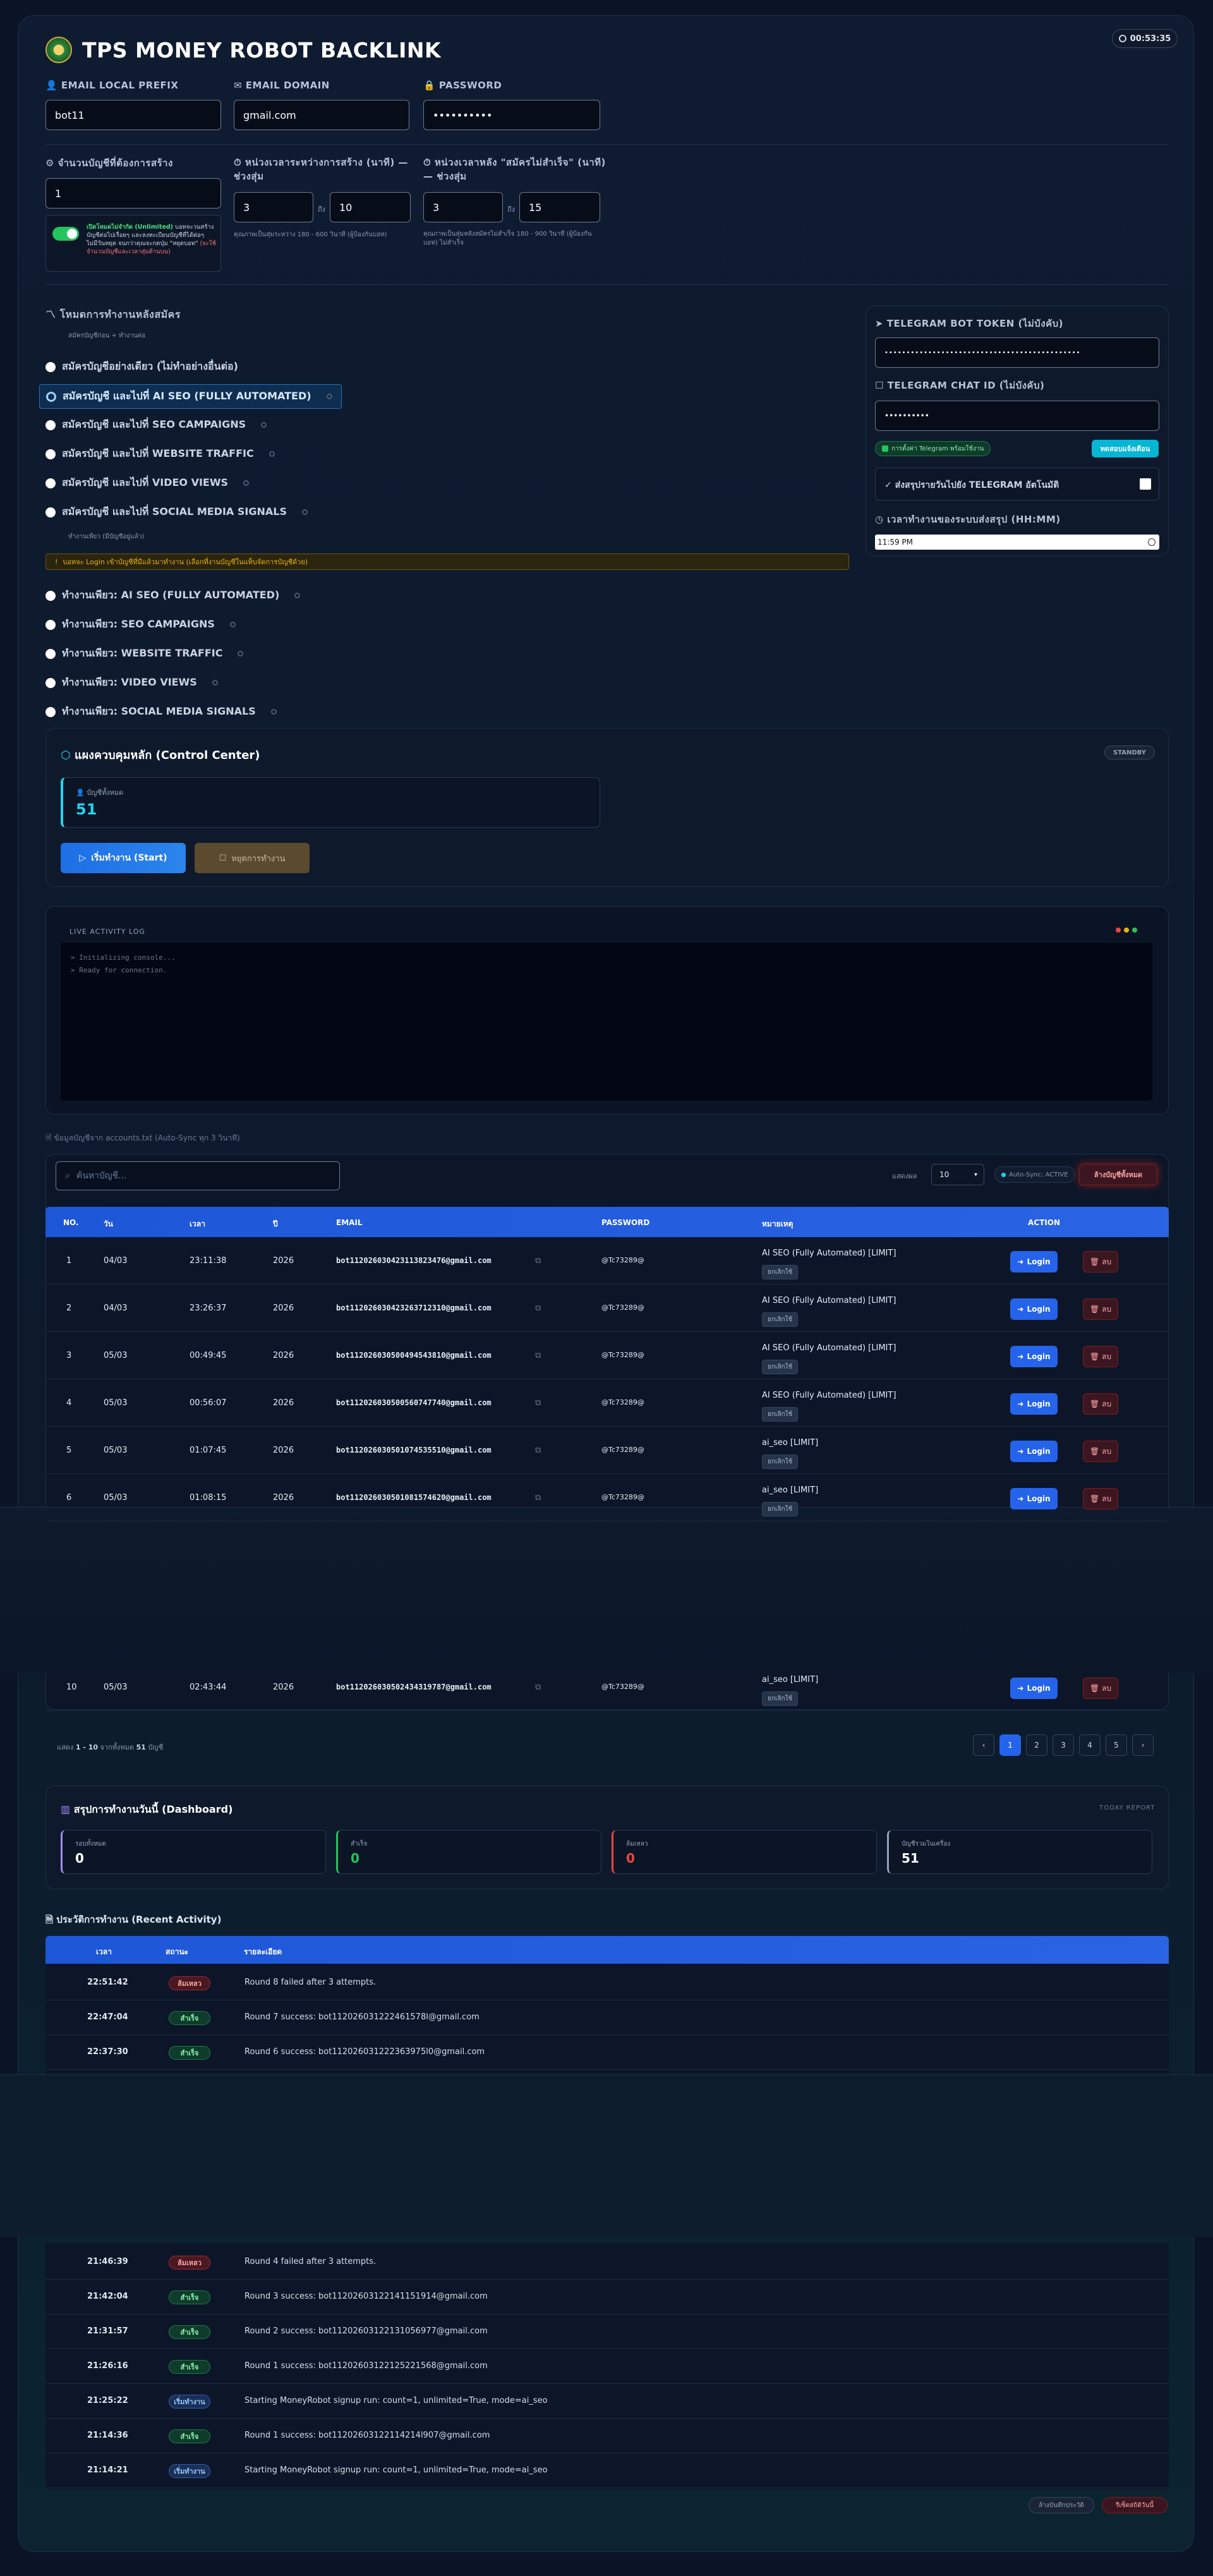 This screenshot has height=2576, width=1213. What do you see at coordinates (1145, 484) in the screenshot?
I see `daily-summary-checkbox` at bounding box center [1145, 484].